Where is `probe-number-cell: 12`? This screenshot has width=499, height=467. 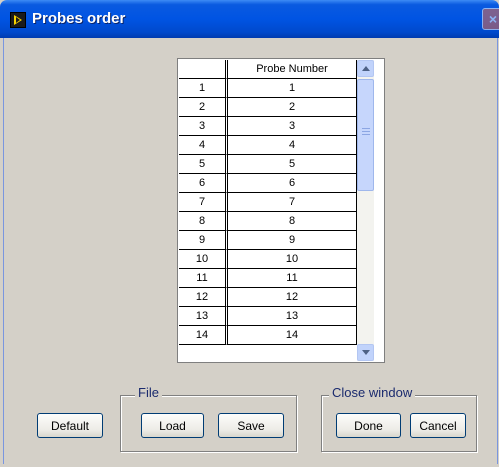 probe-number-cell: 12 is located at coordinates (292, 297).